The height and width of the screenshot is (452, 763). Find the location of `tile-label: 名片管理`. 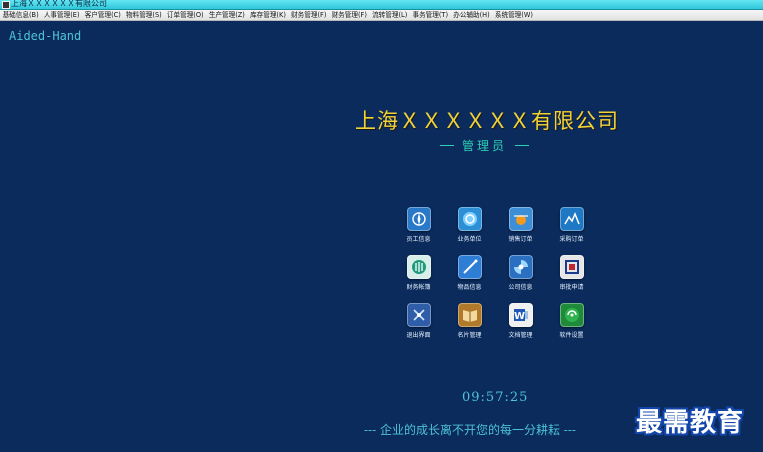

tile-label: 名片管理 is located at coordinates (469, 335).